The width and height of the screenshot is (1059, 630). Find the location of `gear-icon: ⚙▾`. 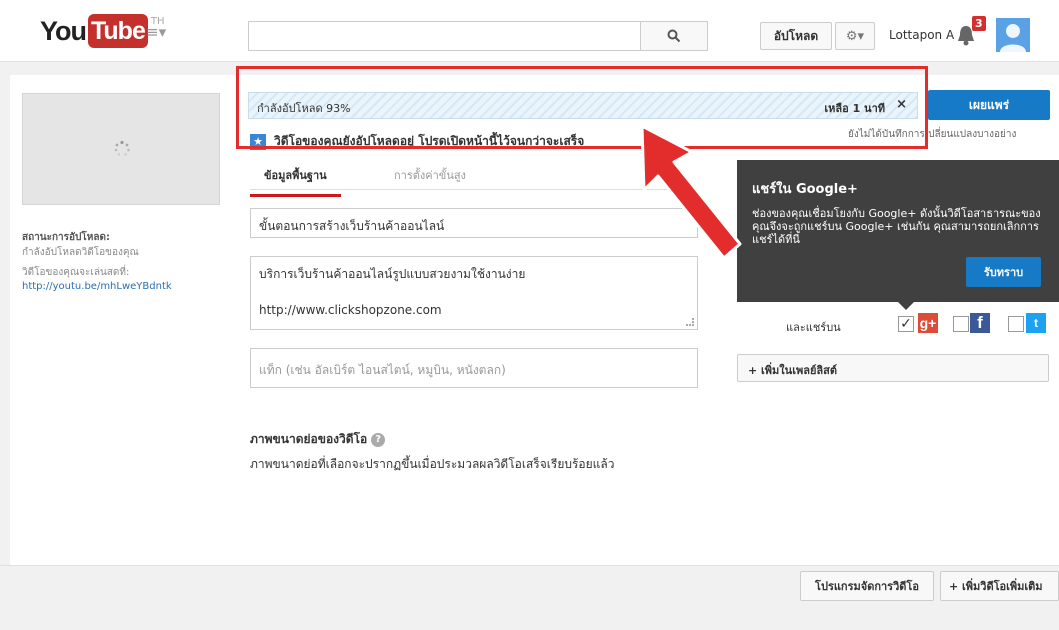

gear-icon: ⚙▾ is located at coordinates (855, 36).